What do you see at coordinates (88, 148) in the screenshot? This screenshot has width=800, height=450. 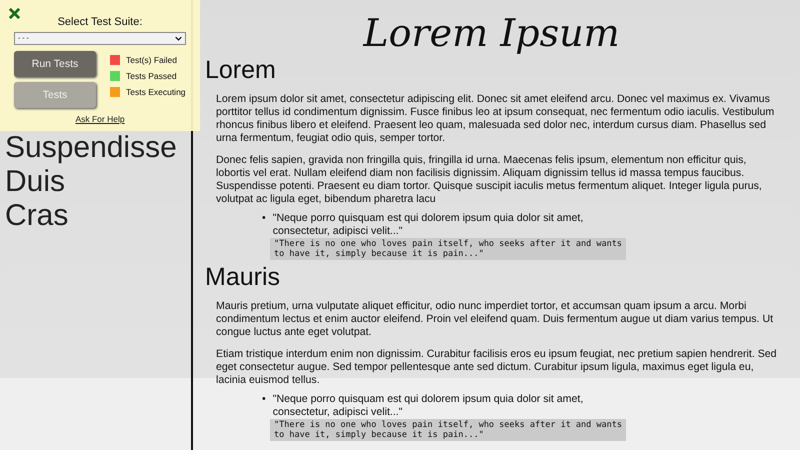 I see `nav-link: Suspendisse` at bounding box center [88, 148].